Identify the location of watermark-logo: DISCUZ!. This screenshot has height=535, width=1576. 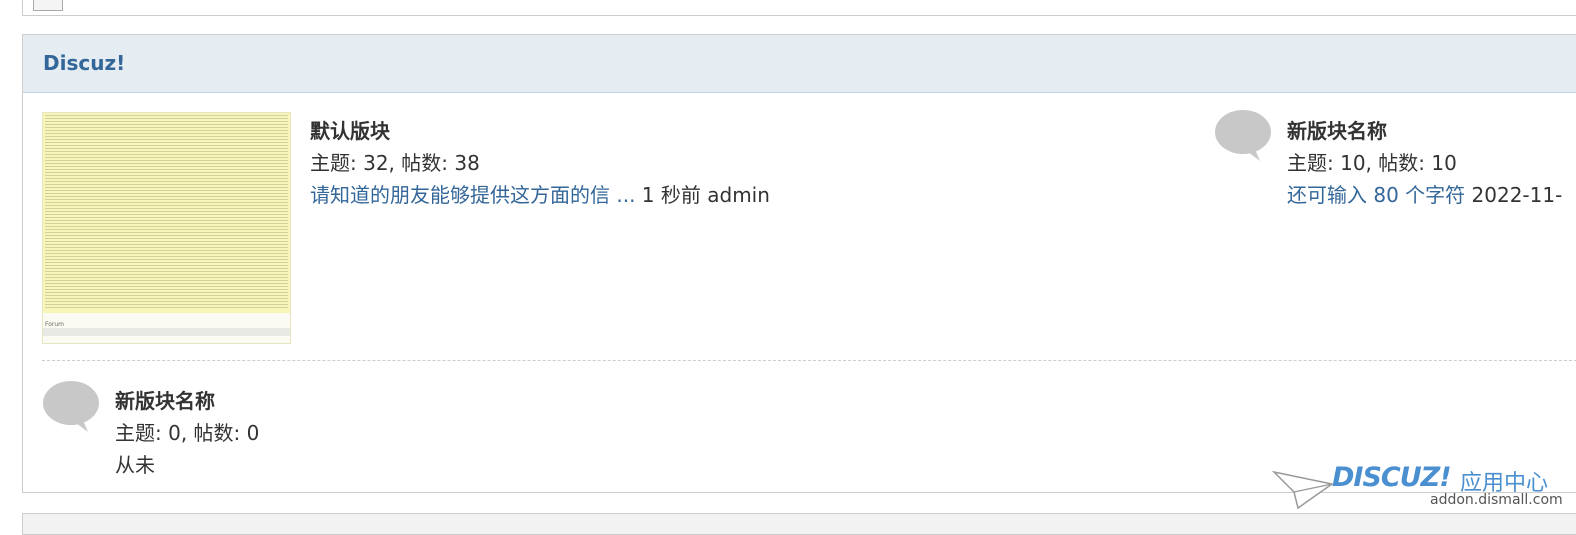
(1392, 477).